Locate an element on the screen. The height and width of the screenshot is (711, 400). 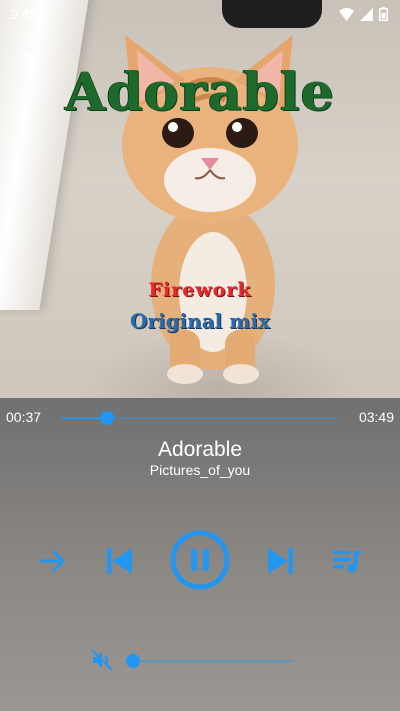
volume-slider-thumb is located at coordinates (133, 661).